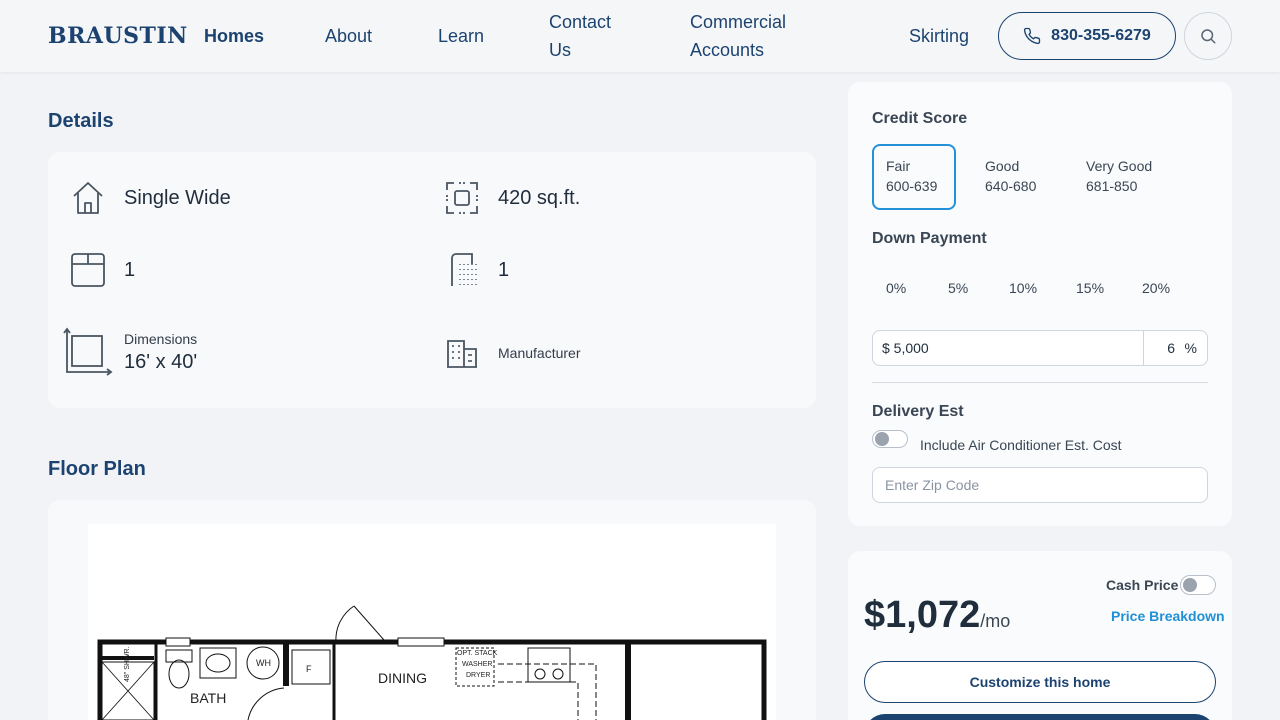  What do you see at coordinates (738, 22) in the screenshot?
I see `nav-commercial-line-1: Commercial` at bounding box center [738, 22].